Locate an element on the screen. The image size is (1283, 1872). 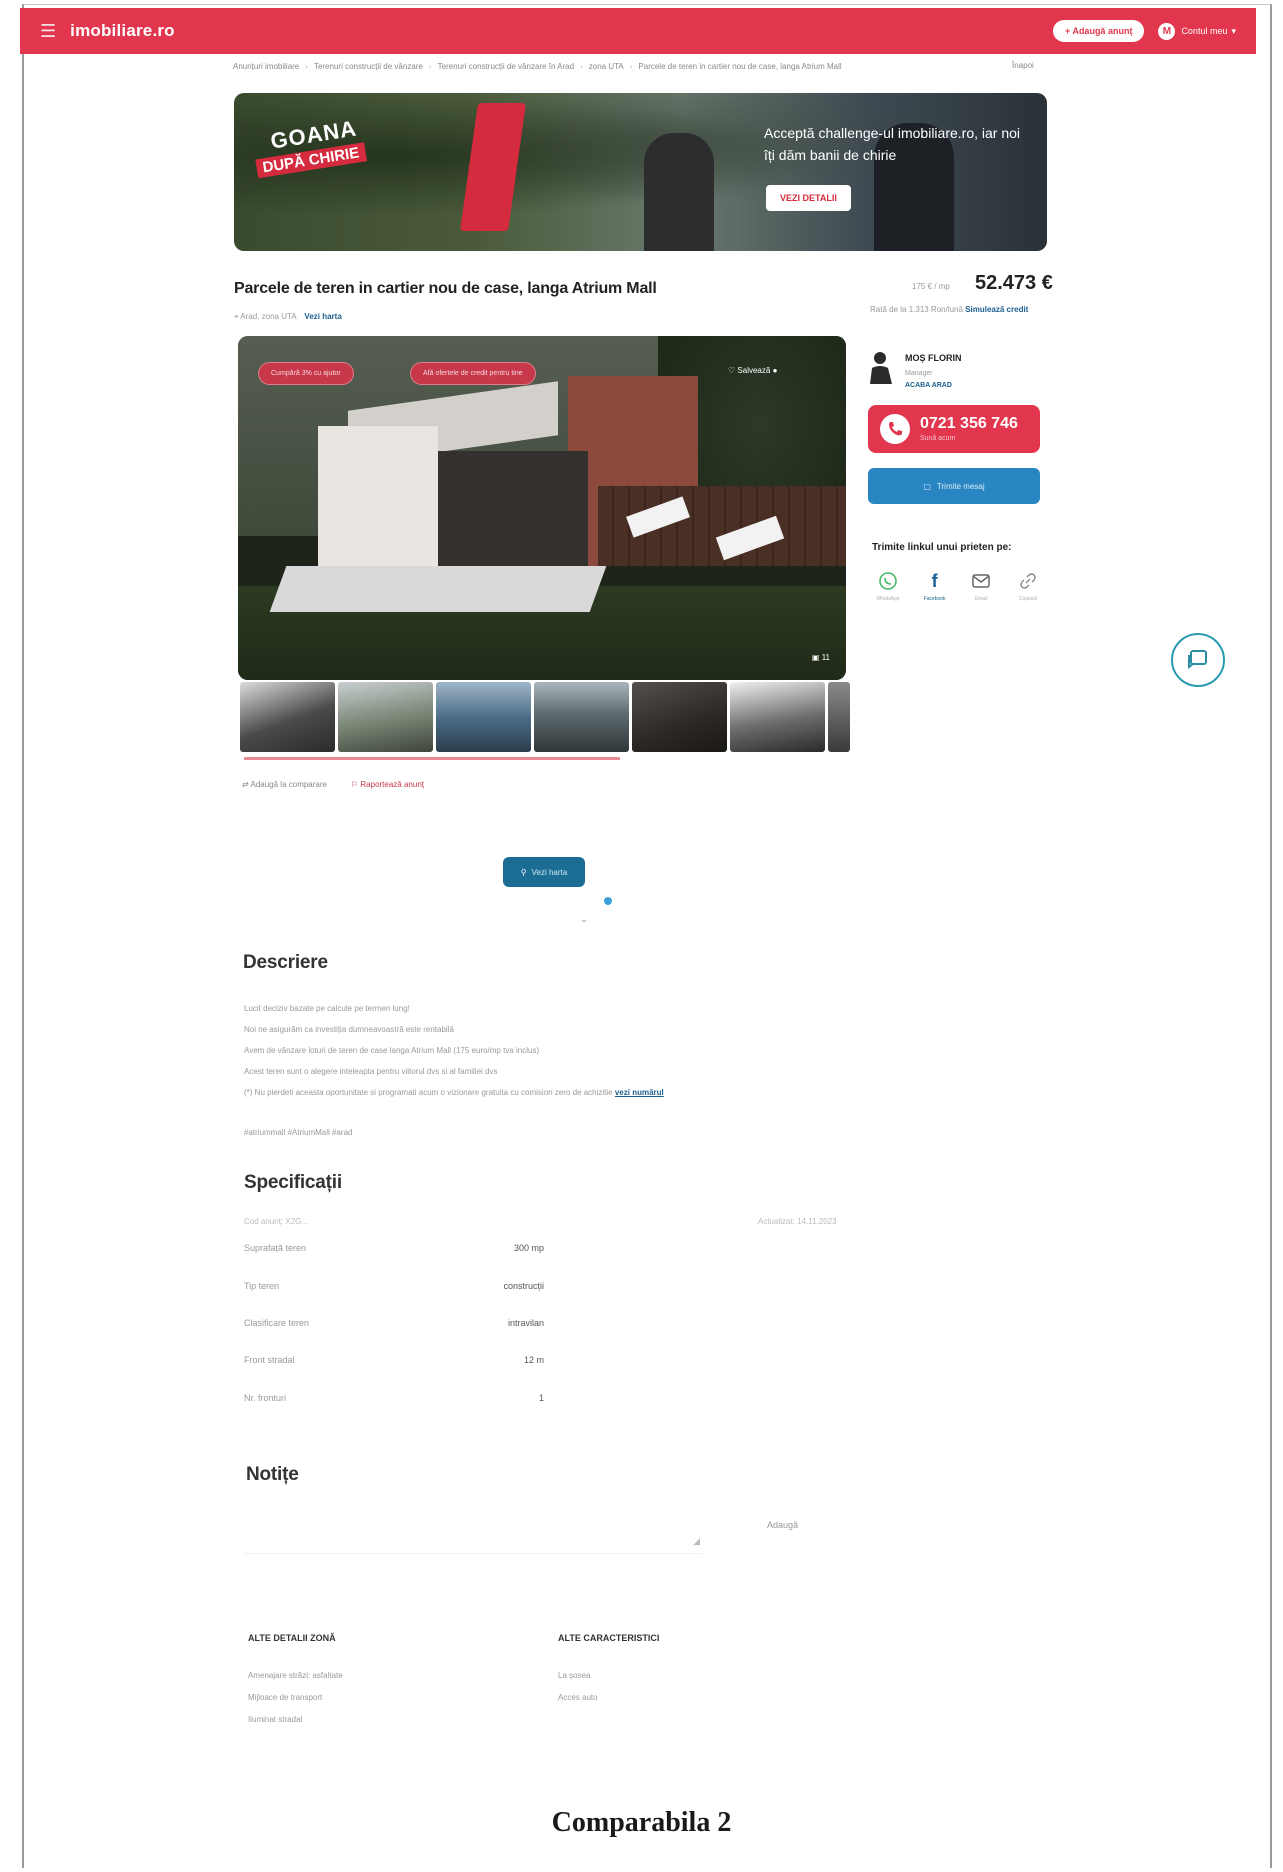
share-label: Facebook is located at coordinates (934, 599).